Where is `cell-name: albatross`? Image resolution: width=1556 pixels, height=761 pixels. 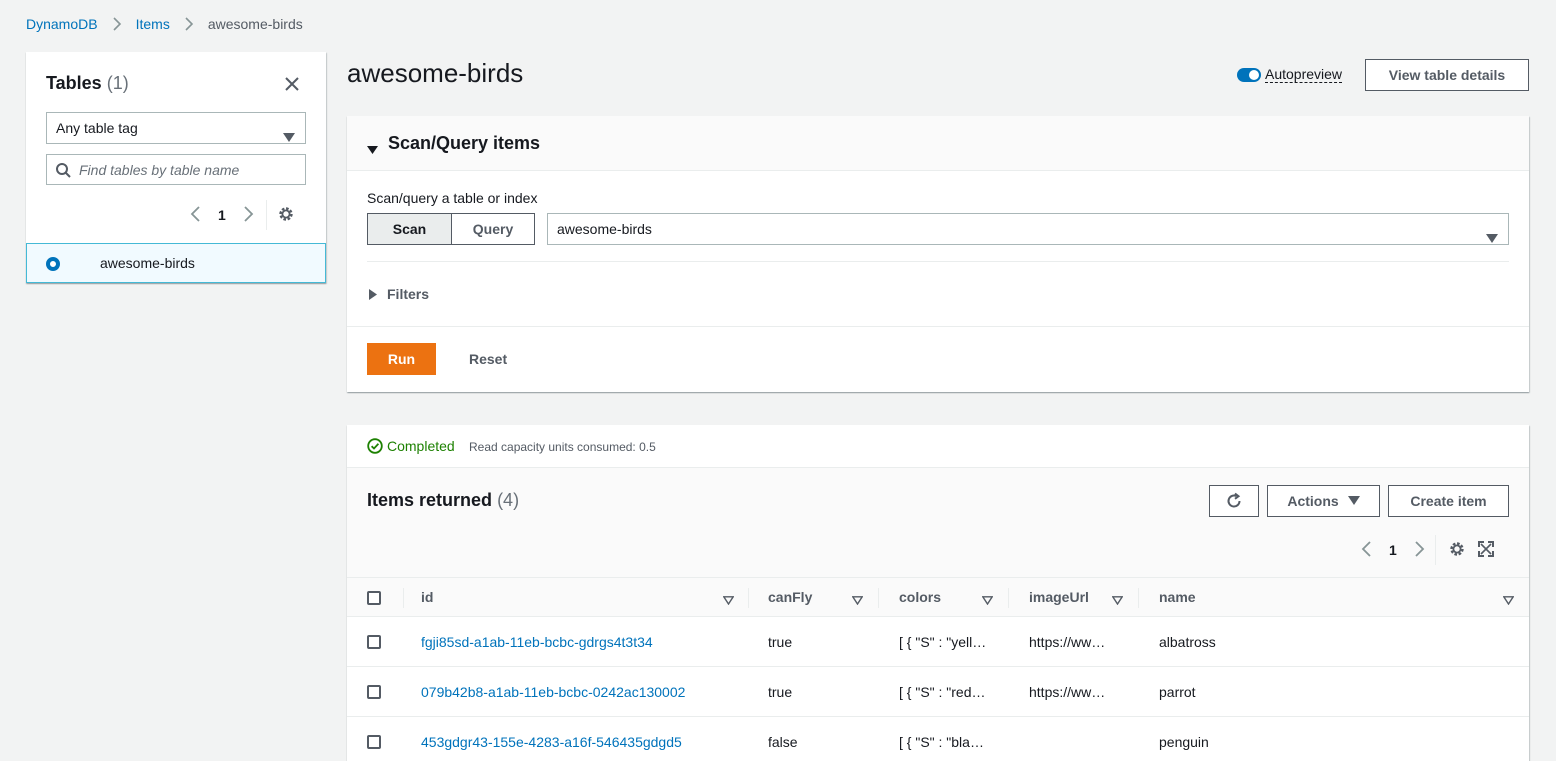
cell-name: albatross is located at coordinates (1187, 642).